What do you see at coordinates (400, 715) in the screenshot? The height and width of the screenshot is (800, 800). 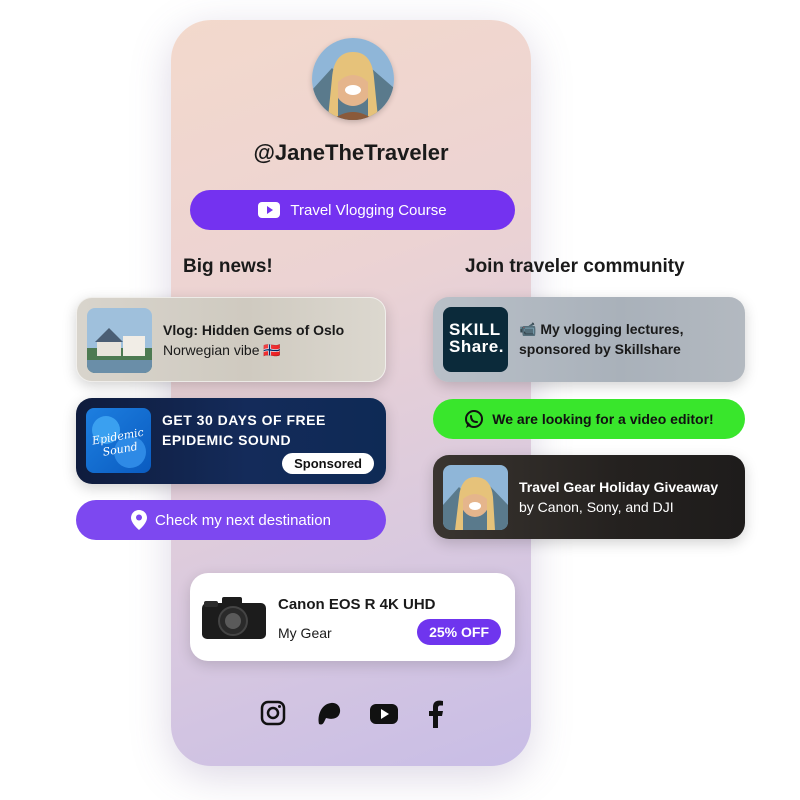 I see `social-icons-row` at bounding box center [400, 715].